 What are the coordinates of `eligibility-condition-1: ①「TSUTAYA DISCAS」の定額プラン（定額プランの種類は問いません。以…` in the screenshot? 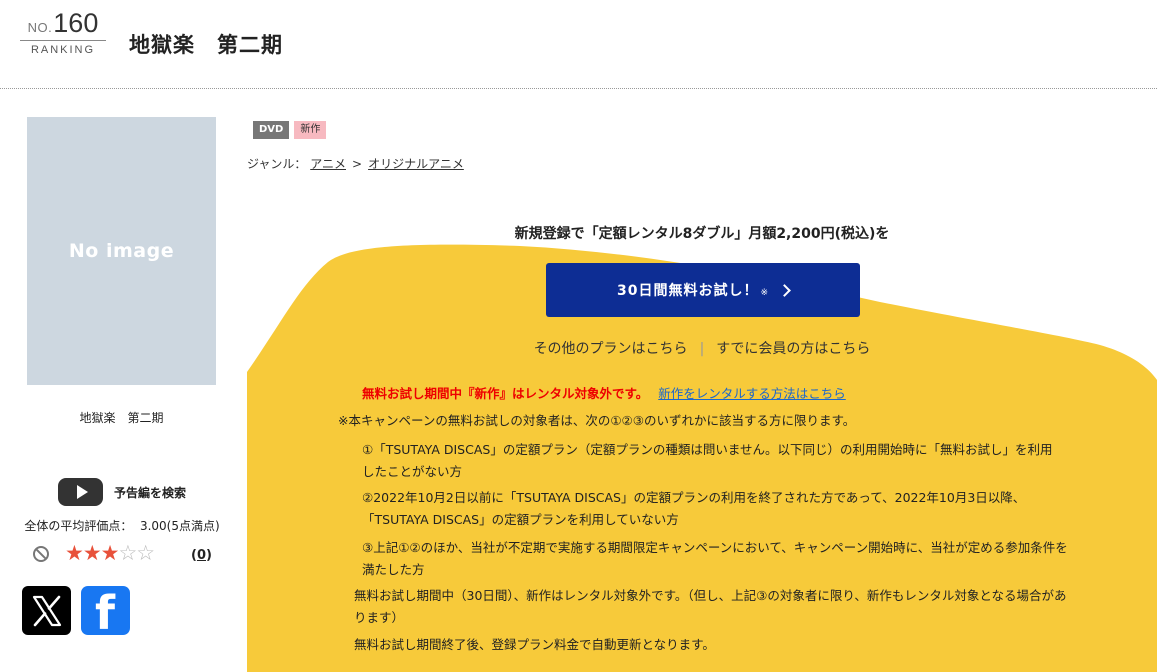 It's located at (707, 460).